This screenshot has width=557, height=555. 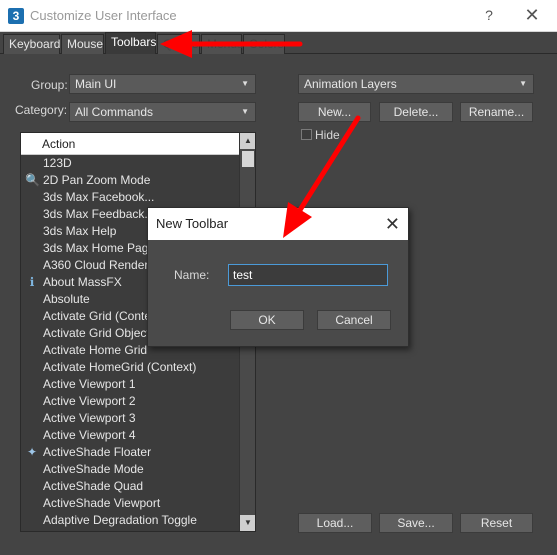 I want to click on tab-colors: Colors, so click(x=264, y=44).